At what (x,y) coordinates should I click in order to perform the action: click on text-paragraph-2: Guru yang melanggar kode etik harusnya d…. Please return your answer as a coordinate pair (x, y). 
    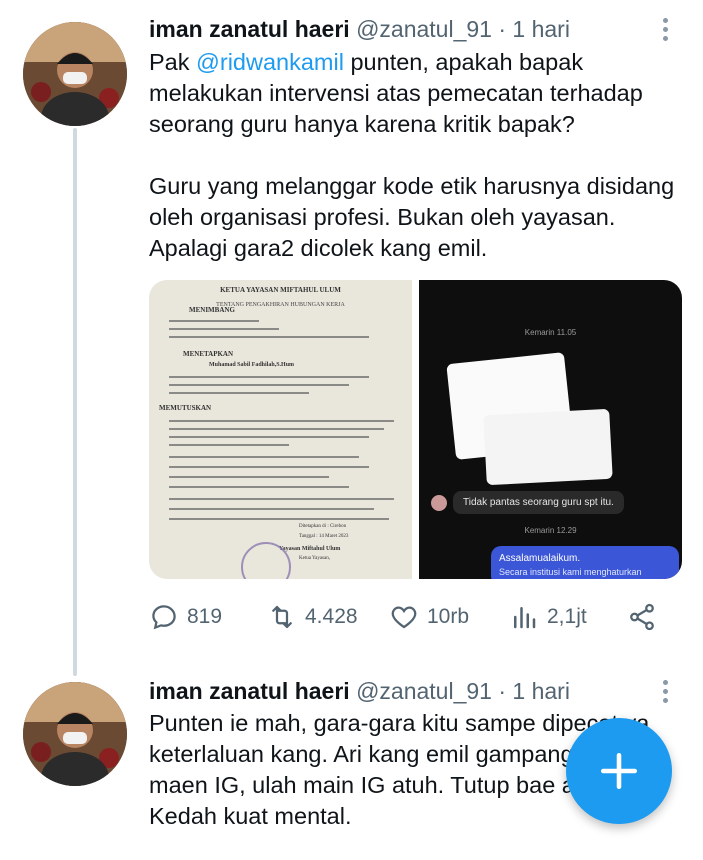
    Looking at the image, I should click on (412, 217).